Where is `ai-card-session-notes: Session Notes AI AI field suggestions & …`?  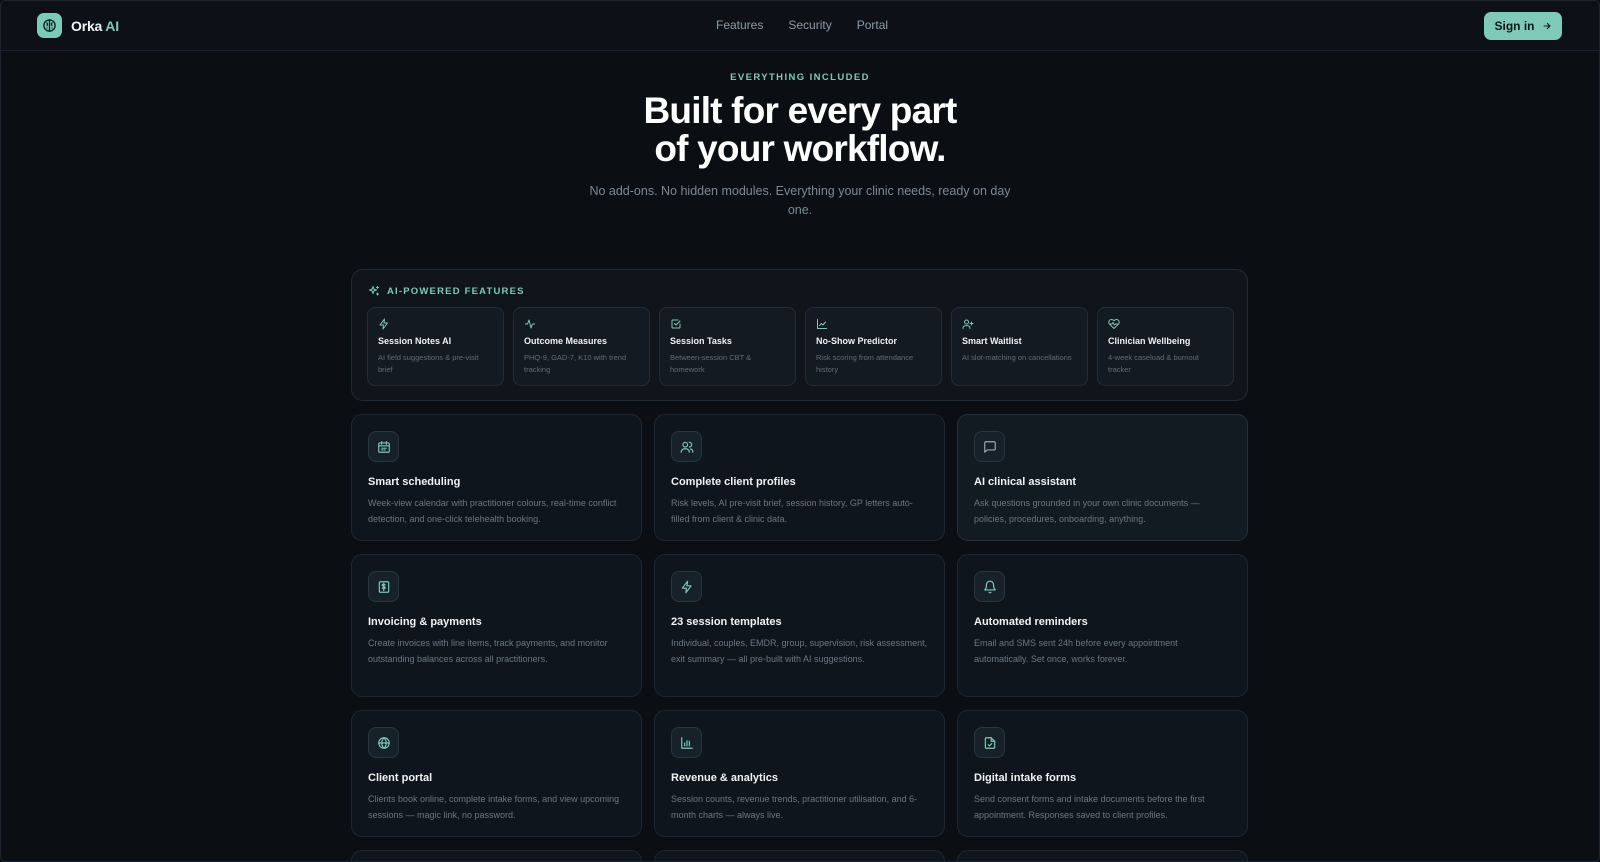
ai-card-session-notes: Session Notes AI AI field suggestions & … is located at coordinates (435, 346).